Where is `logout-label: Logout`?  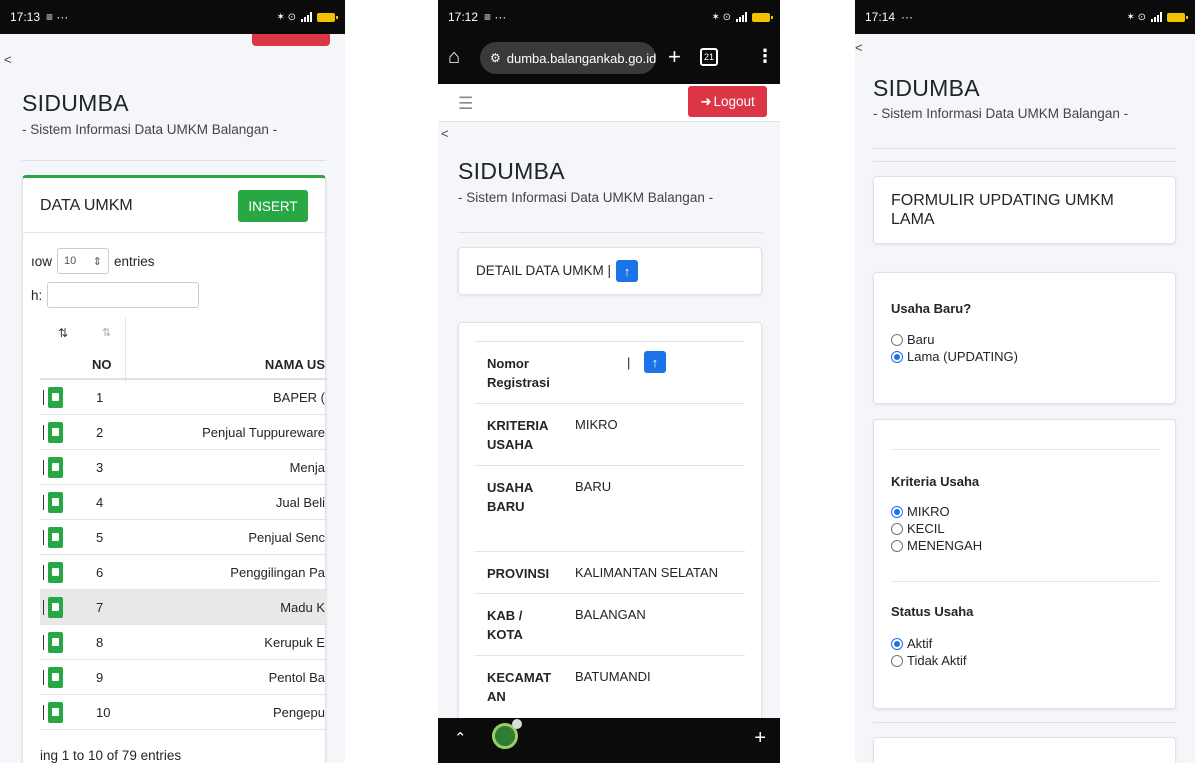 logout-label: Logout is located at coordinates (734, 101).